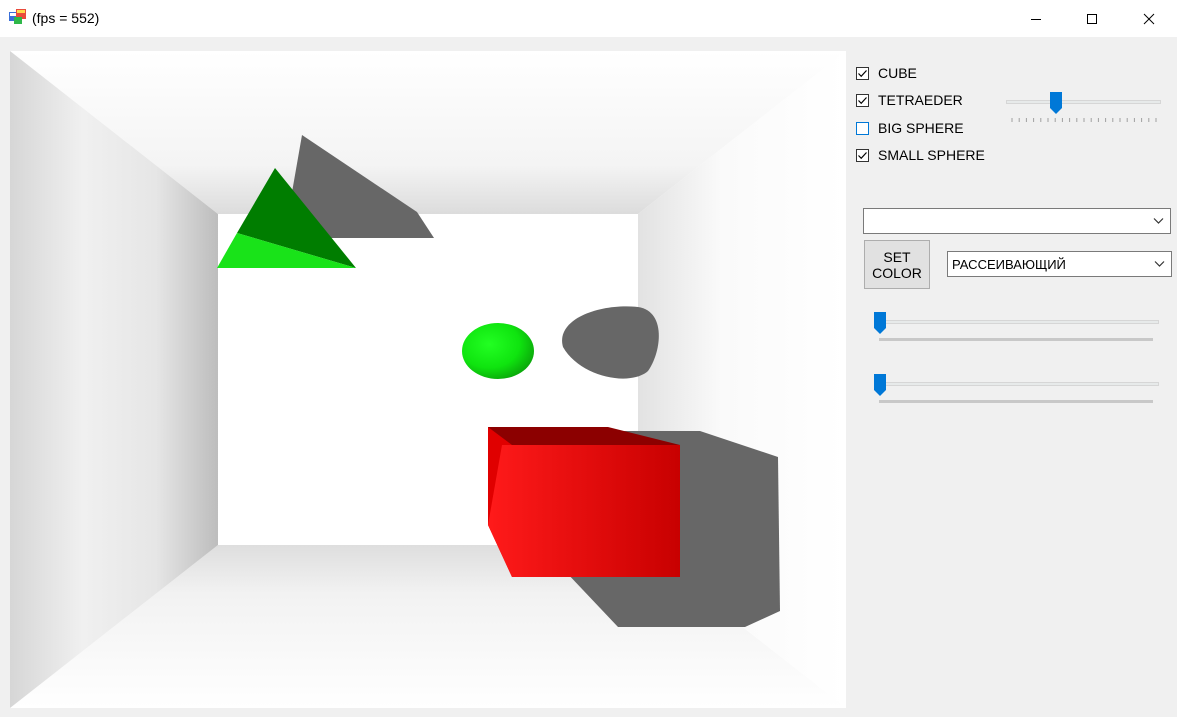 This screenshot has width=1177, height=717. Describe the element at coordinates (66, 18) in the screenshot. I see `window-title: (fps = 552)` at that location.